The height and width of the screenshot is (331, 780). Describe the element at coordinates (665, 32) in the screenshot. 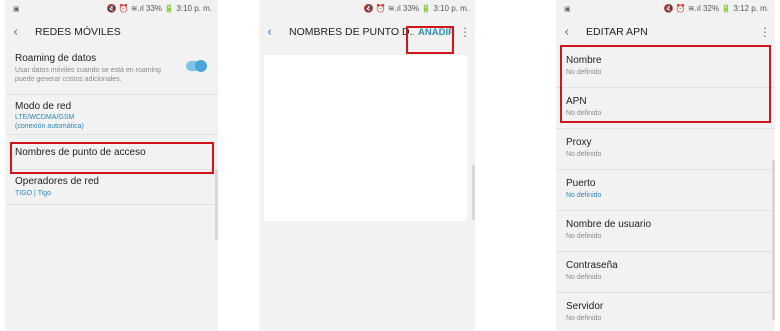

I see `app-bar: ‹ EDITAR APN ⋮` at that location.